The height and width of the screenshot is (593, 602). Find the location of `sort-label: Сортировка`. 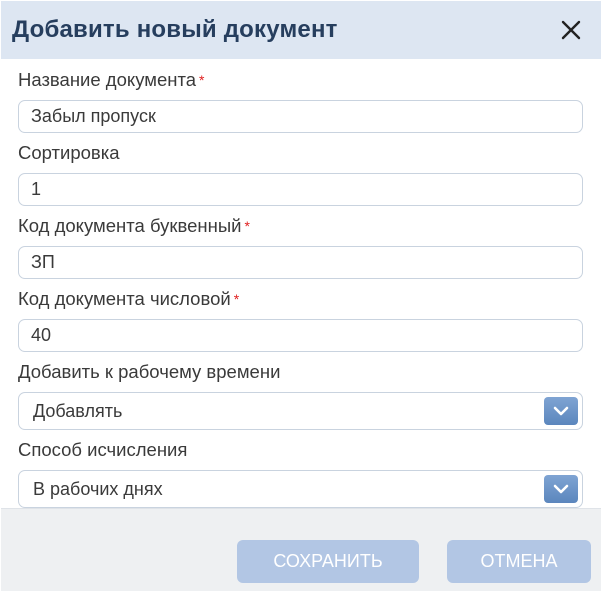

sort-label: Сортировка is located at coordinates (69, 152).